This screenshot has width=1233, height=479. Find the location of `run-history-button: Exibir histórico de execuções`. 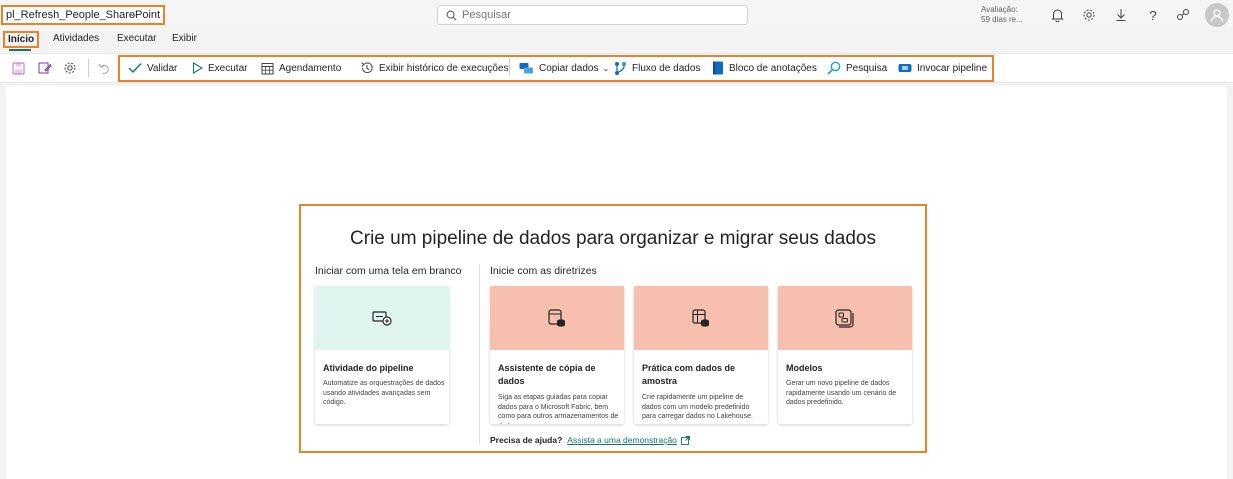

run-history-button: Exibir histórico de execuções is located at coordinates (434, 68).